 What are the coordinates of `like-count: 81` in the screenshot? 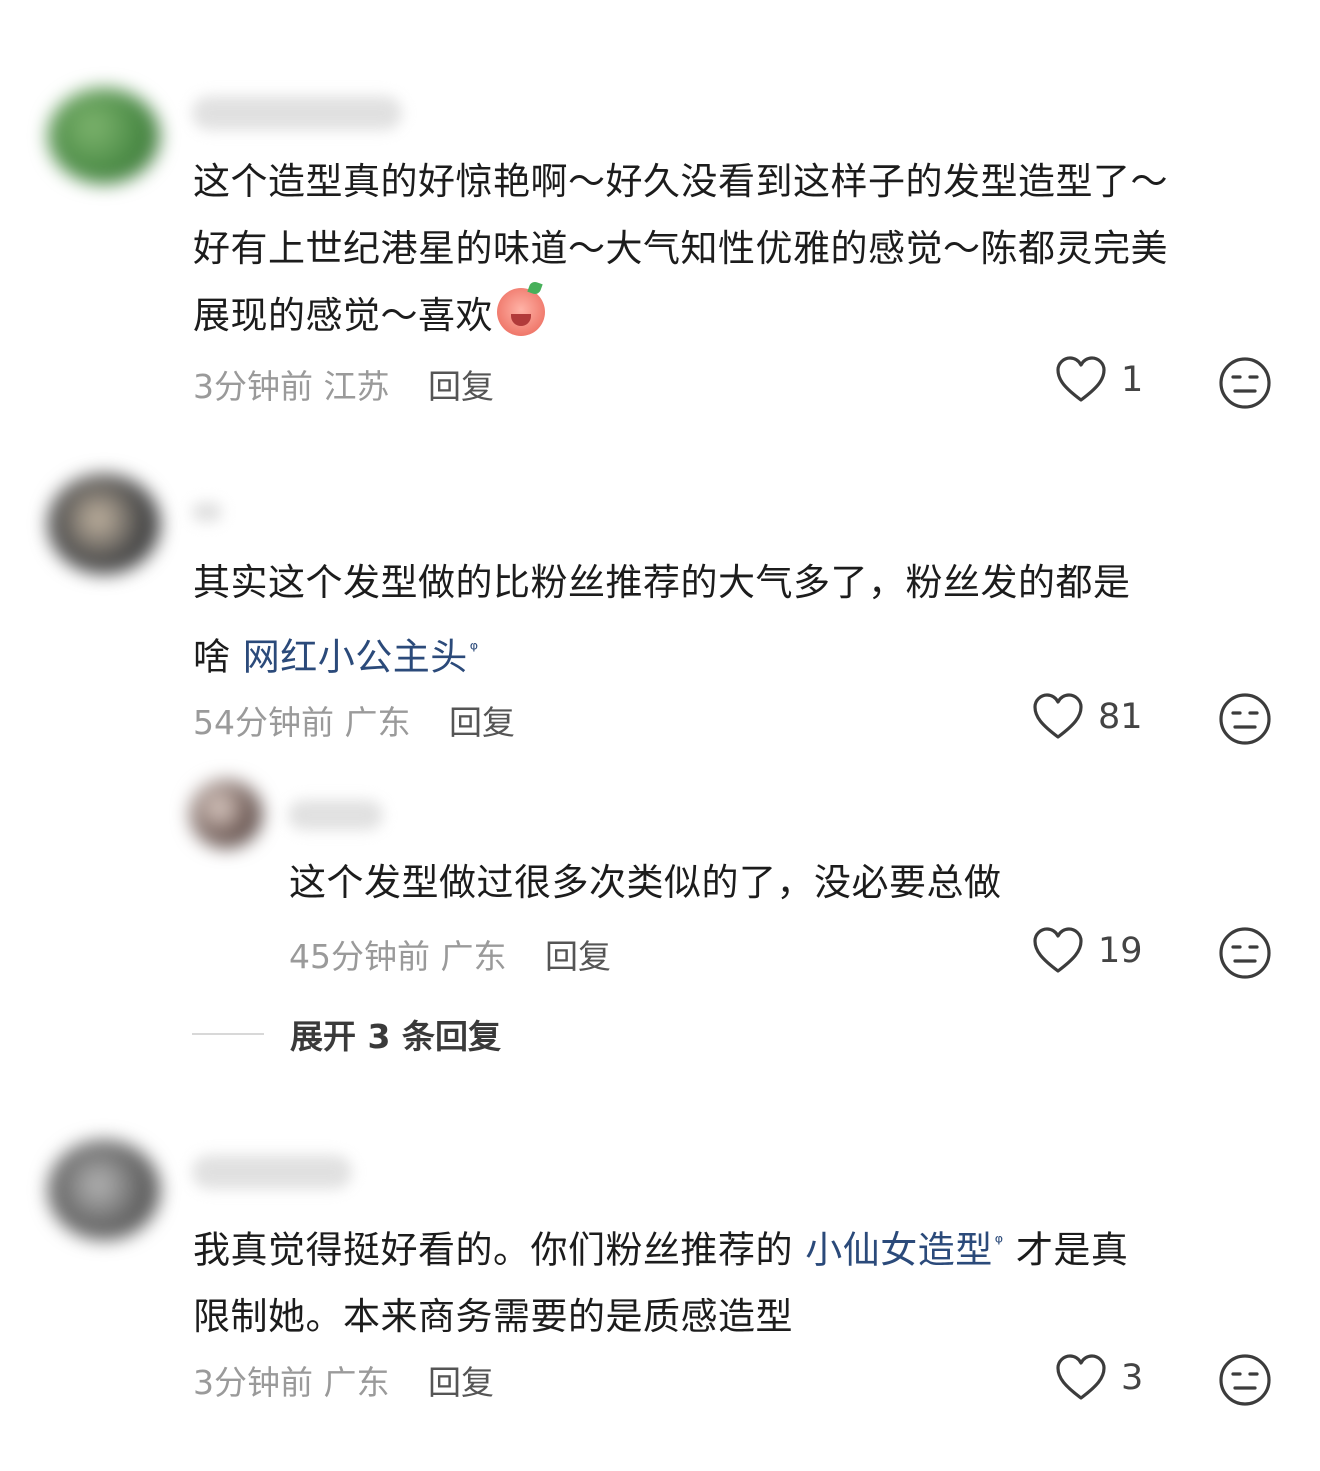 It's located at (1120, 717).